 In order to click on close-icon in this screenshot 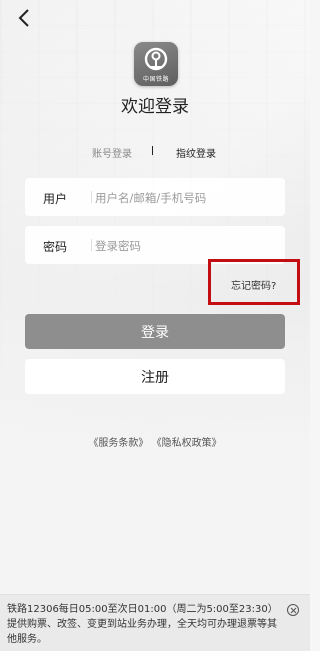, I will do `click(293, 610)`.